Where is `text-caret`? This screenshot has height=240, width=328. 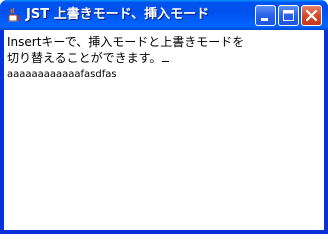
text-caret is located at coordinates (166, 61).